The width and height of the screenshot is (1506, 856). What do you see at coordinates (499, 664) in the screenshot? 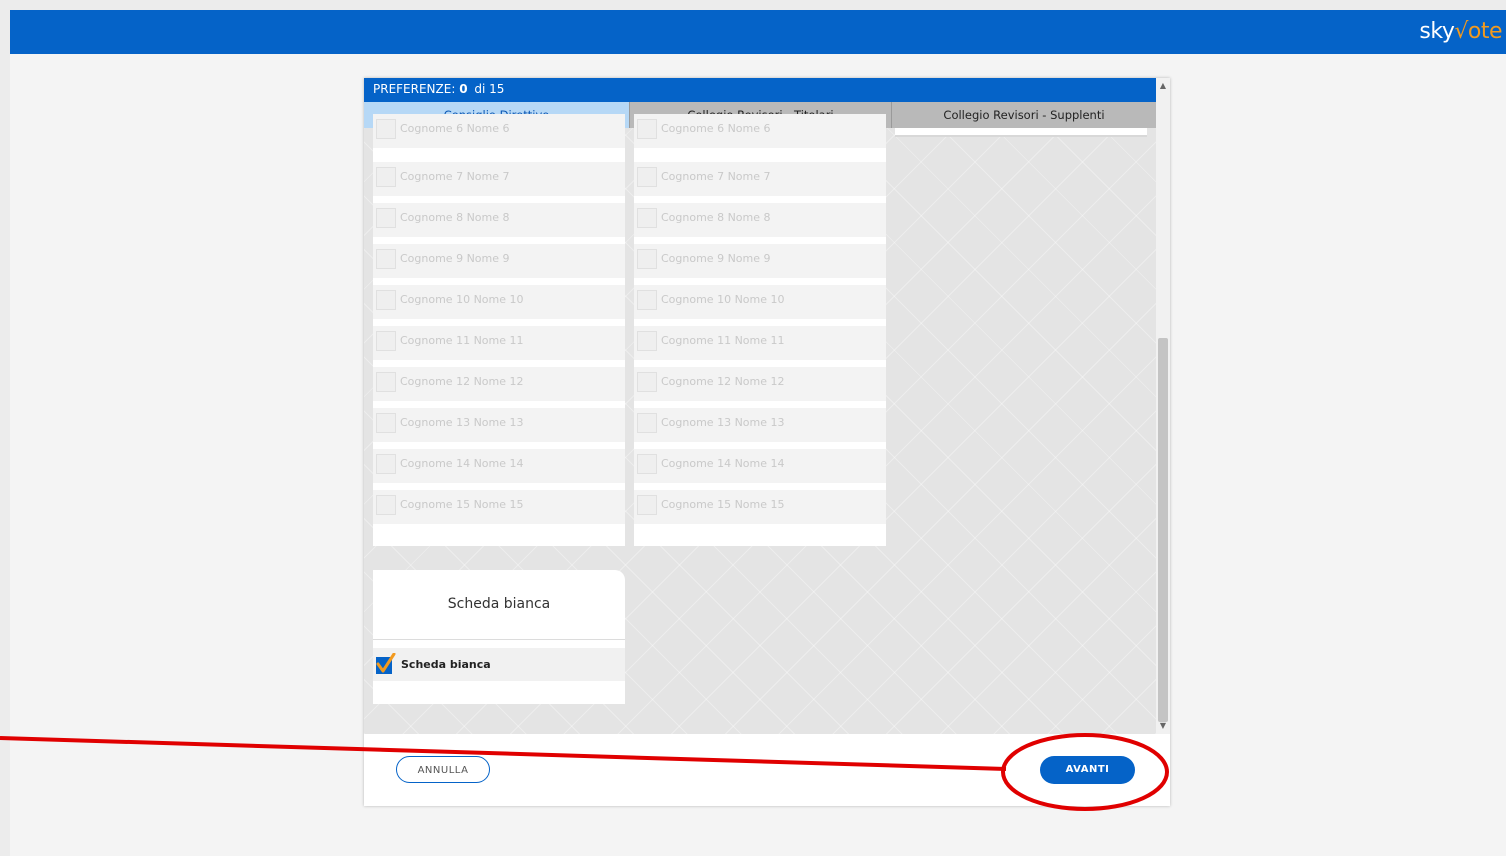
I see `blank-ballot-option: Scheda bianca` at bounding box center [499, 664].